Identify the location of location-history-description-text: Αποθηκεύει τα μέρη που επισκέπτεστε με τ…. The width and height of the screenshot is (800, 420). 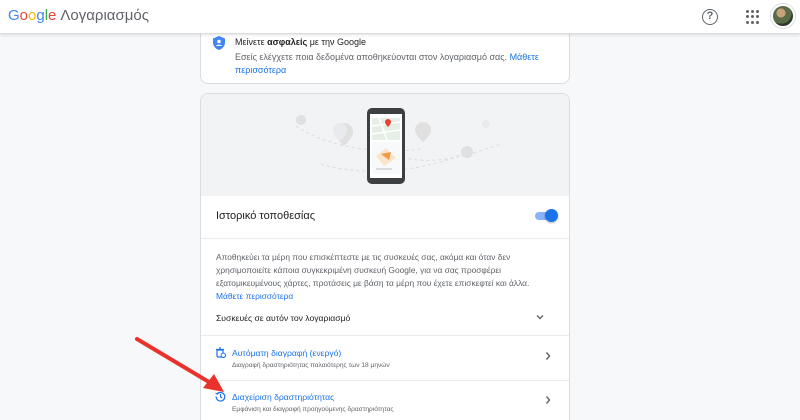
(373, 270).